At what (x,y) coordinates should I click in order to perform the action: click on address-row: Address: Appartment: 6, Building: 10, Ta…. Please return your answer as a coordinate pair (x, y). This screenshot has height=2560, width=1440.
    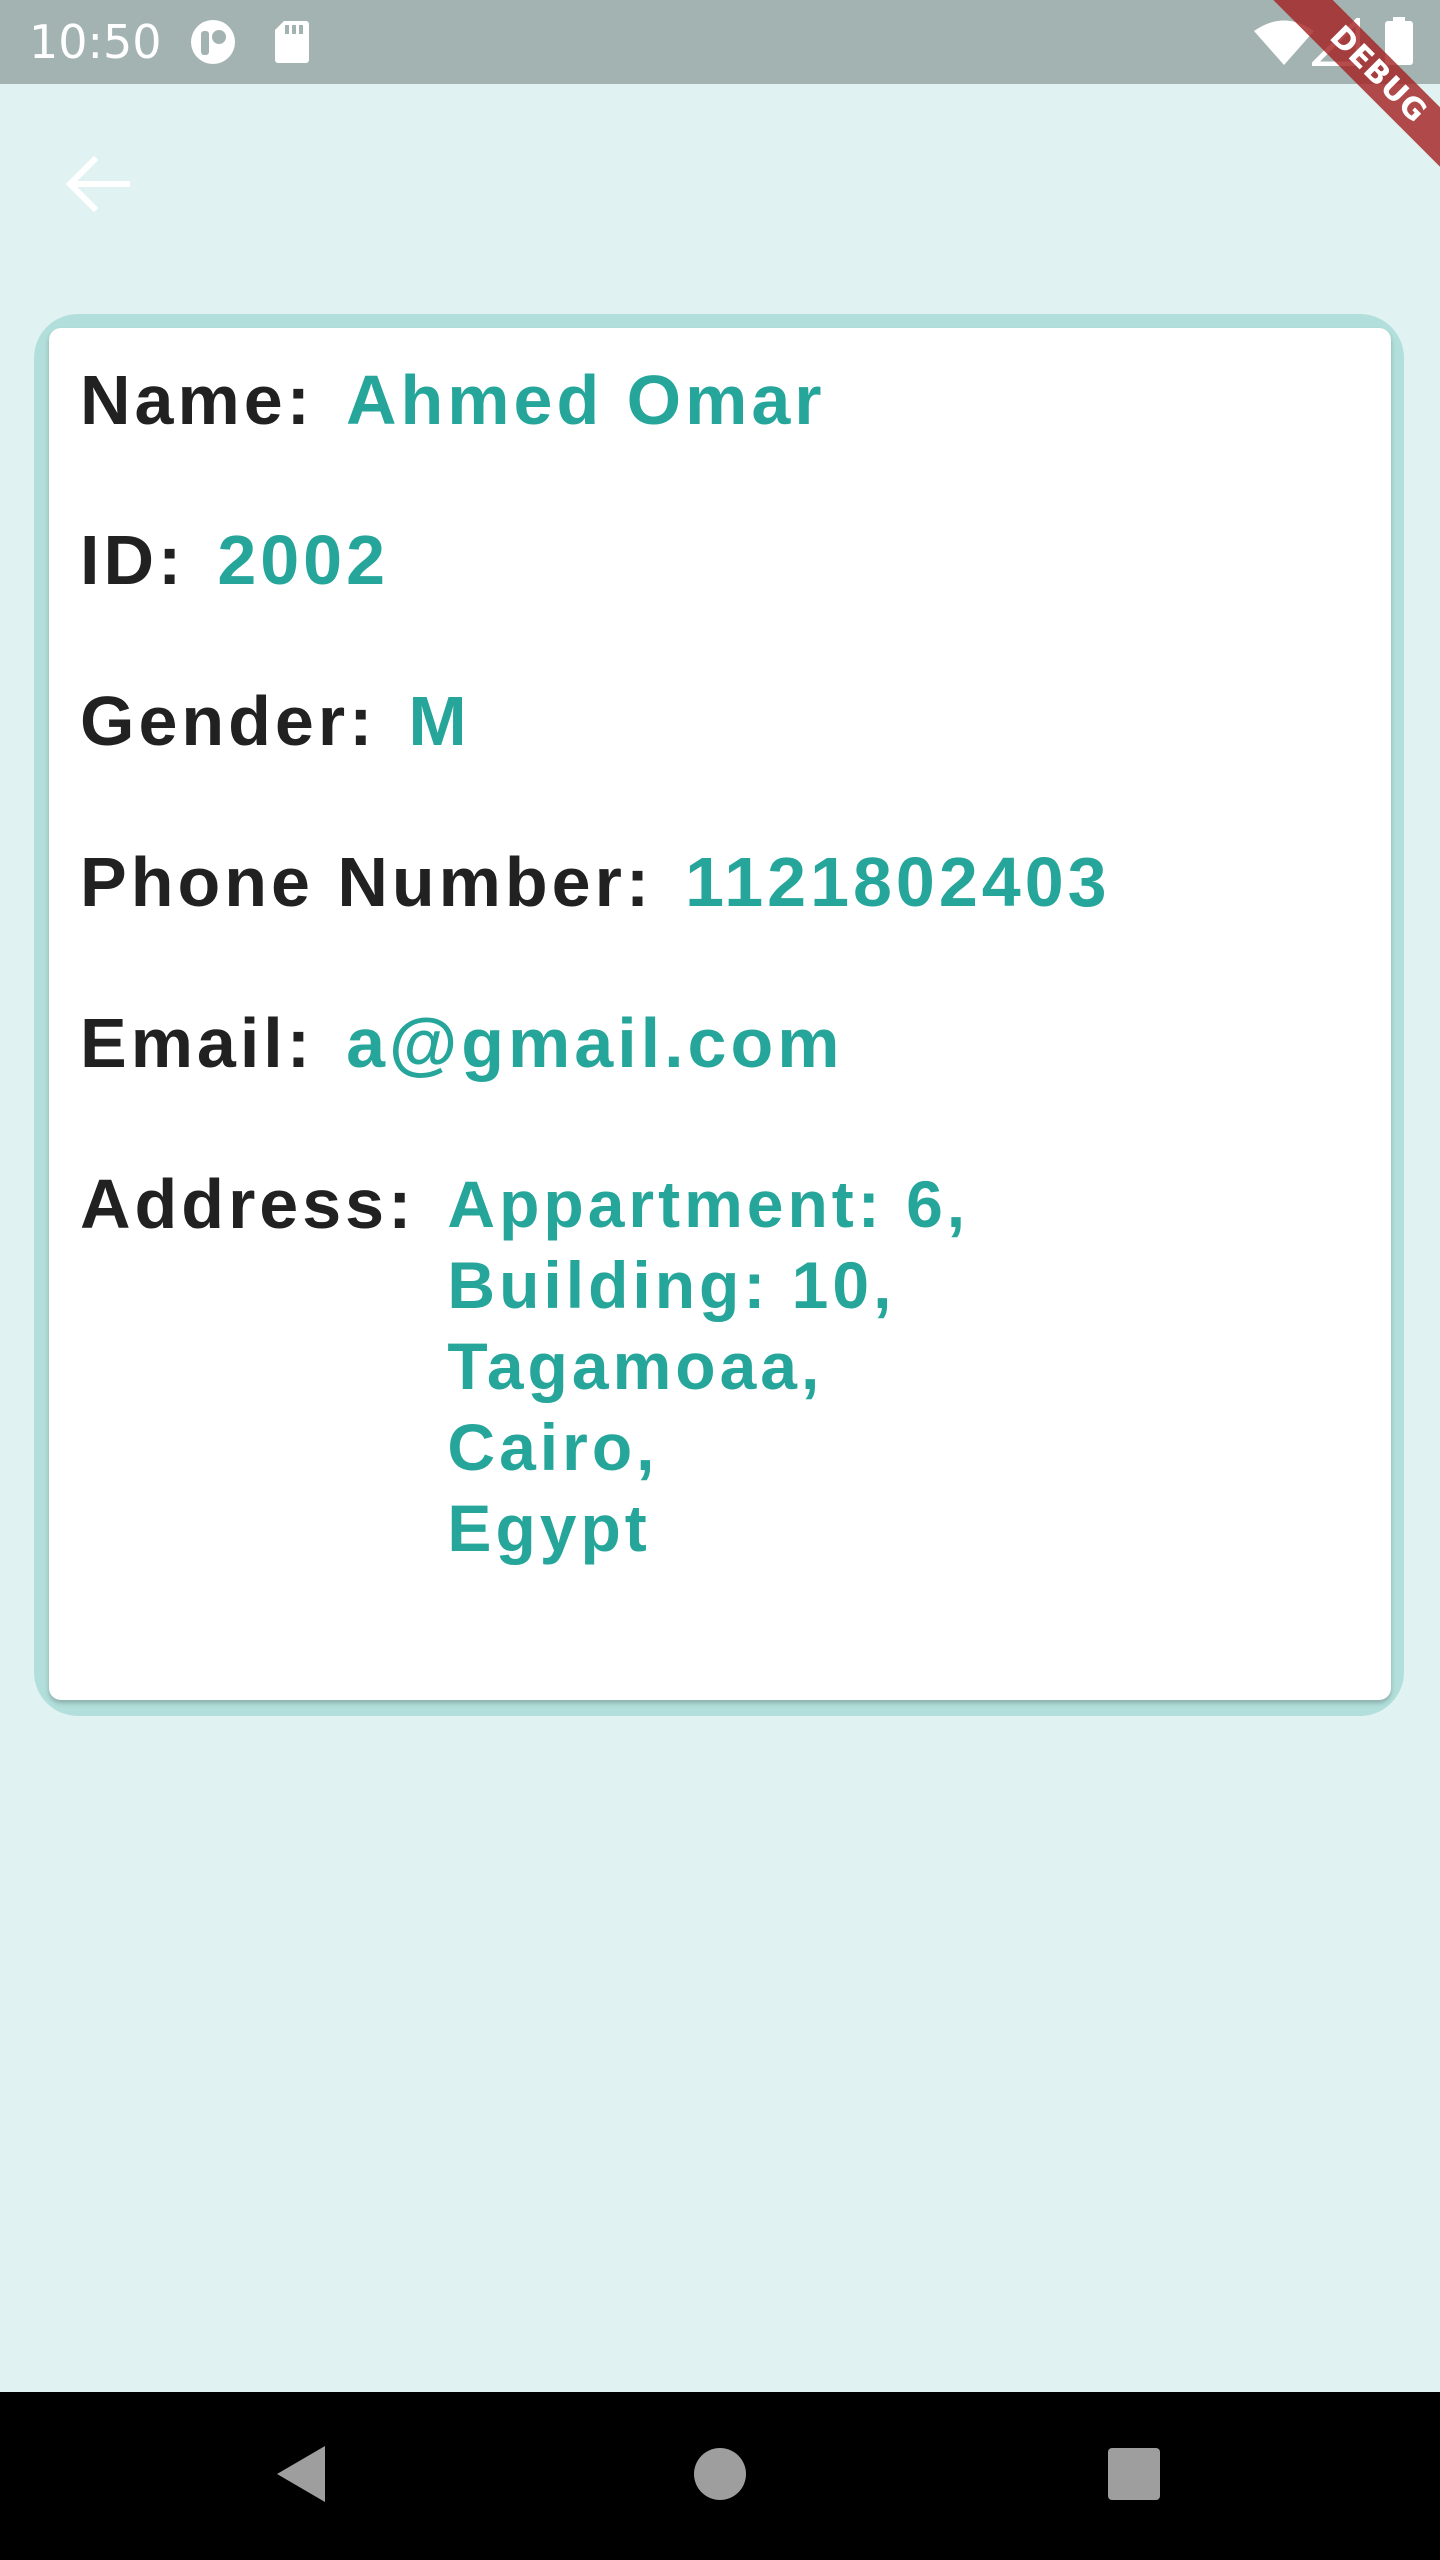
    Looking at the image, I should click on (524, 1366).